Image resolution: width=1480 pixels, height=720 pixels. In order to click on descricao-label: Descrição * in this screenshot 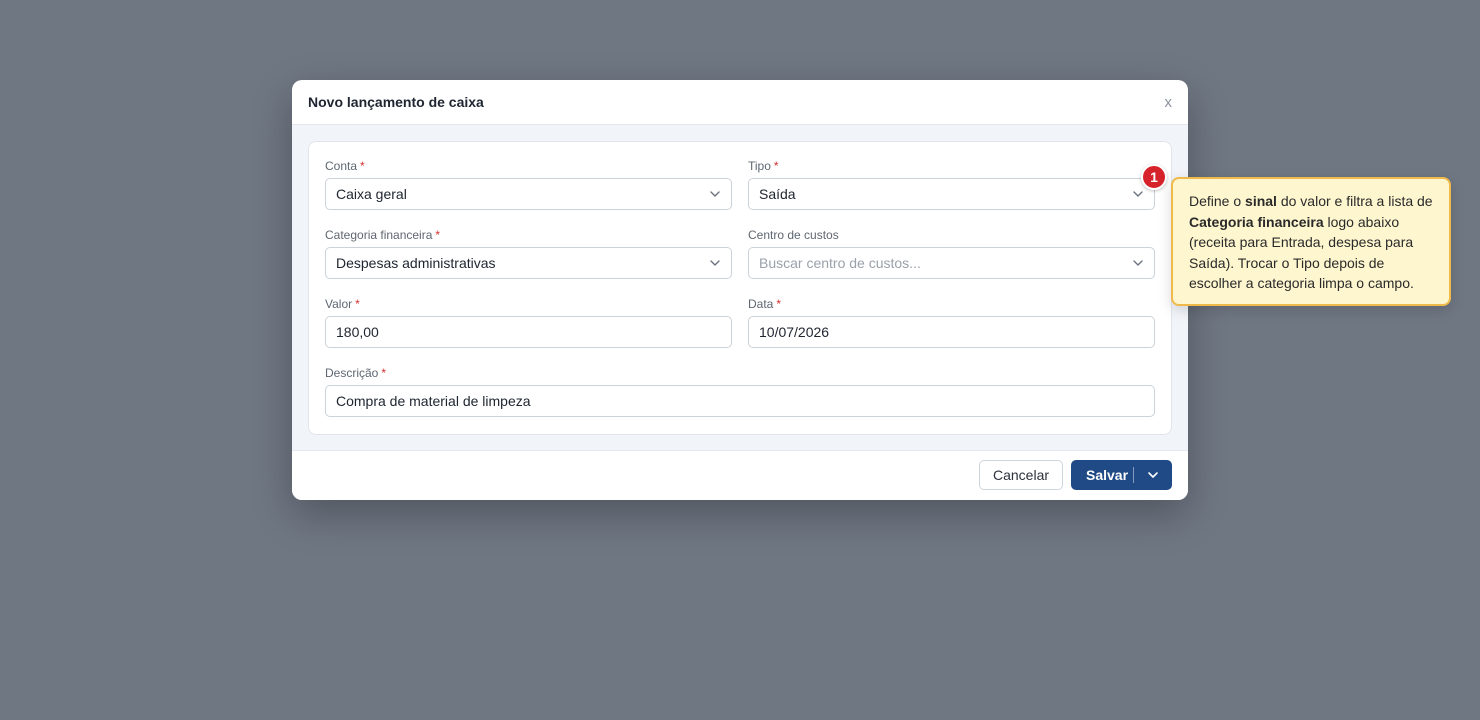, I will do `click(356, 373)`.